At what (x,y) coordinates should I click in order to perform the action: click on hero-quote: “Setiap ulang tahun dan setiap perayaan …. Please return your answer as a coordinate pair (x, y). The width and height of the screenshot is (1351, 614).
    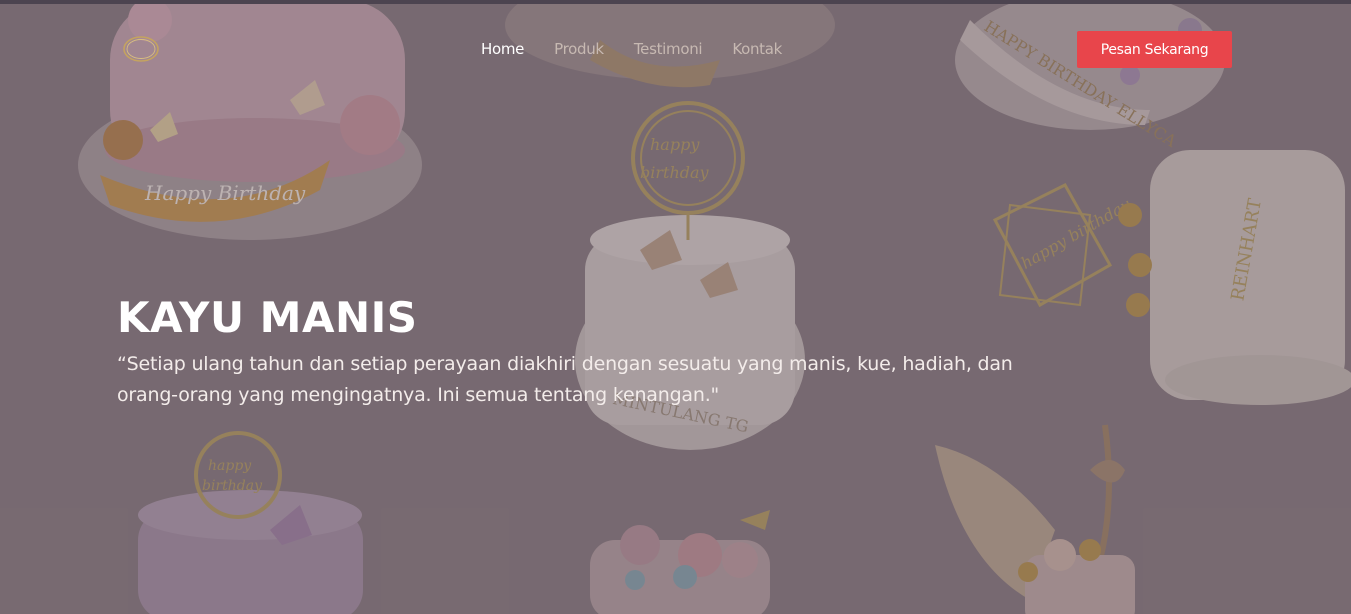
    Looking at the image, I should click on (565, 379).